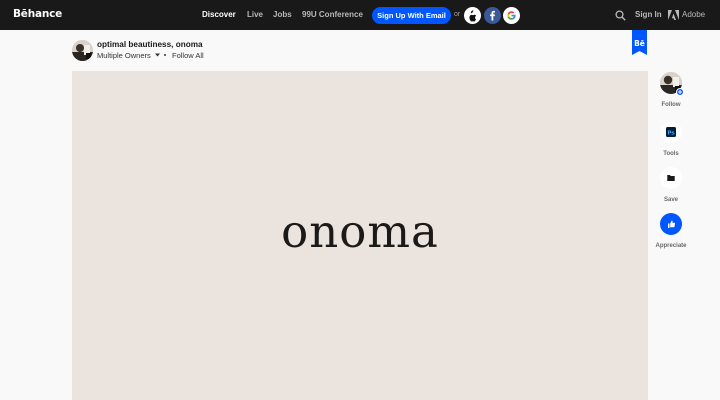  I want to click on ribbon-label: Bē, so click(639, 43).